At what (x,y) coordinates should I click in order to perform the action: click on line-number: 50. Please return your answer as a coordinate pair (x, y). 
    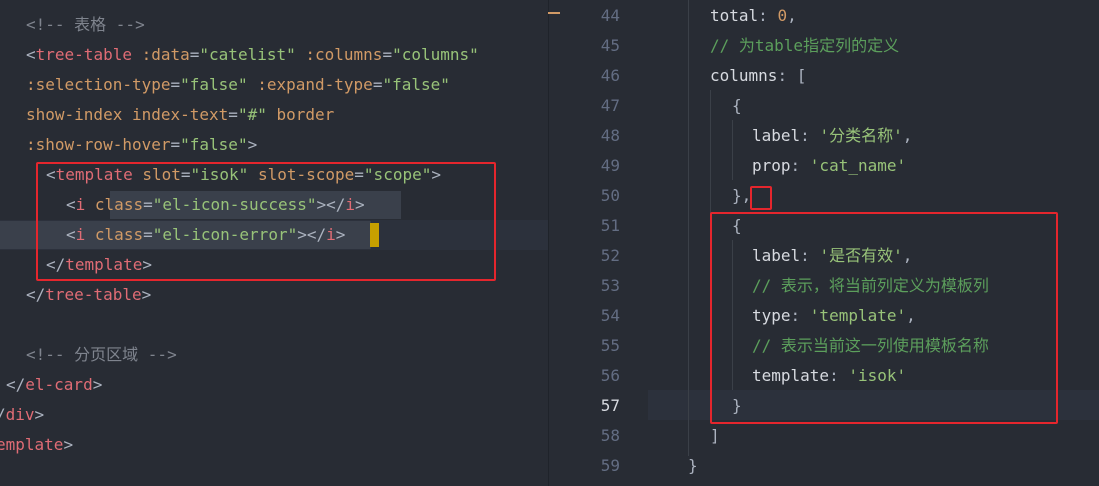
    Looking at the image, I should click on (610, 195).